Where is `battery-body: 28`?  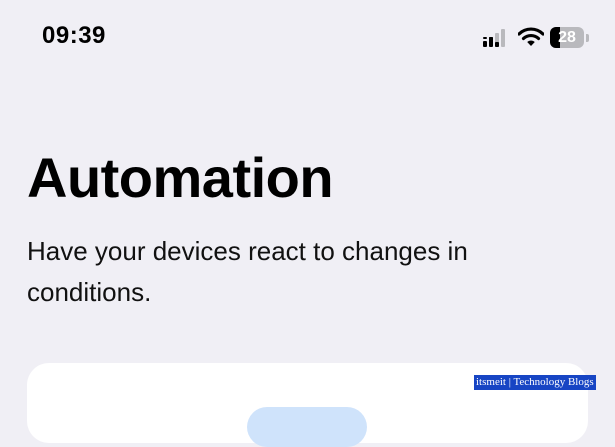 battery-body: 28 is located at coordinates (567, 37).